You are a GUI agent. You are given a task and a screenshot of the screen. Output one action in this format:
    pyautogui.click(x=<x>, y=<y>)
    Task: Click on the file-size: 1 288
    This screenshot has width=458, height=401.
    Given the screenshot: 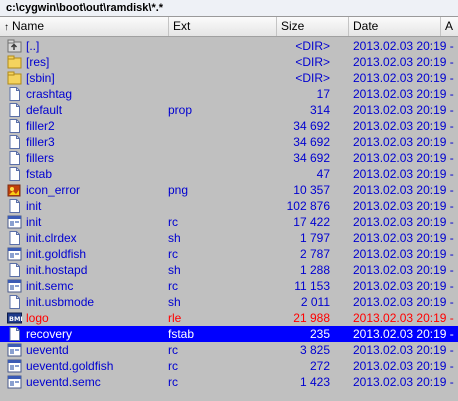 What is the action you would take?
    pyautogui.click(x=314, y=270)
    